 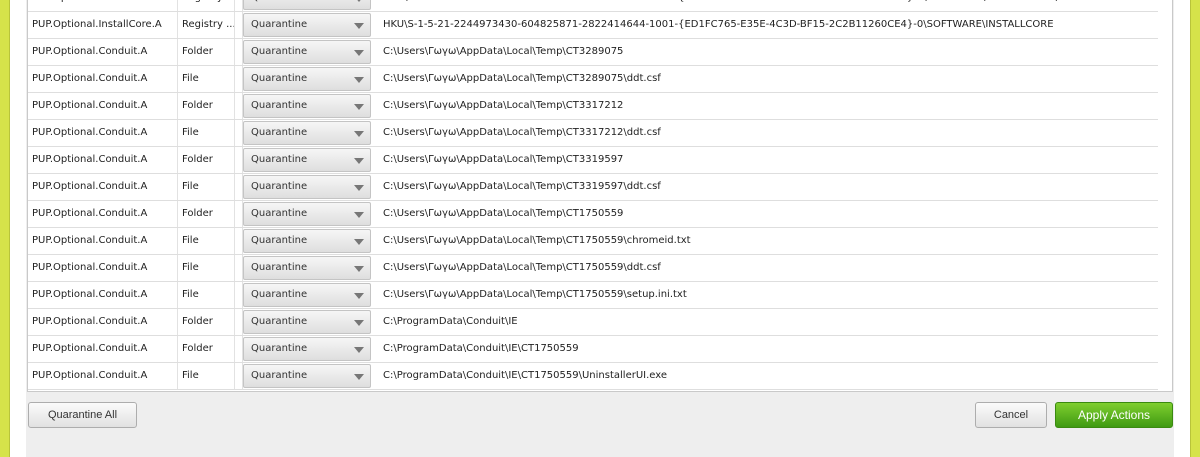 I want to click on quarantine-all-button: Quarantine All, so click(x=82, y=415).